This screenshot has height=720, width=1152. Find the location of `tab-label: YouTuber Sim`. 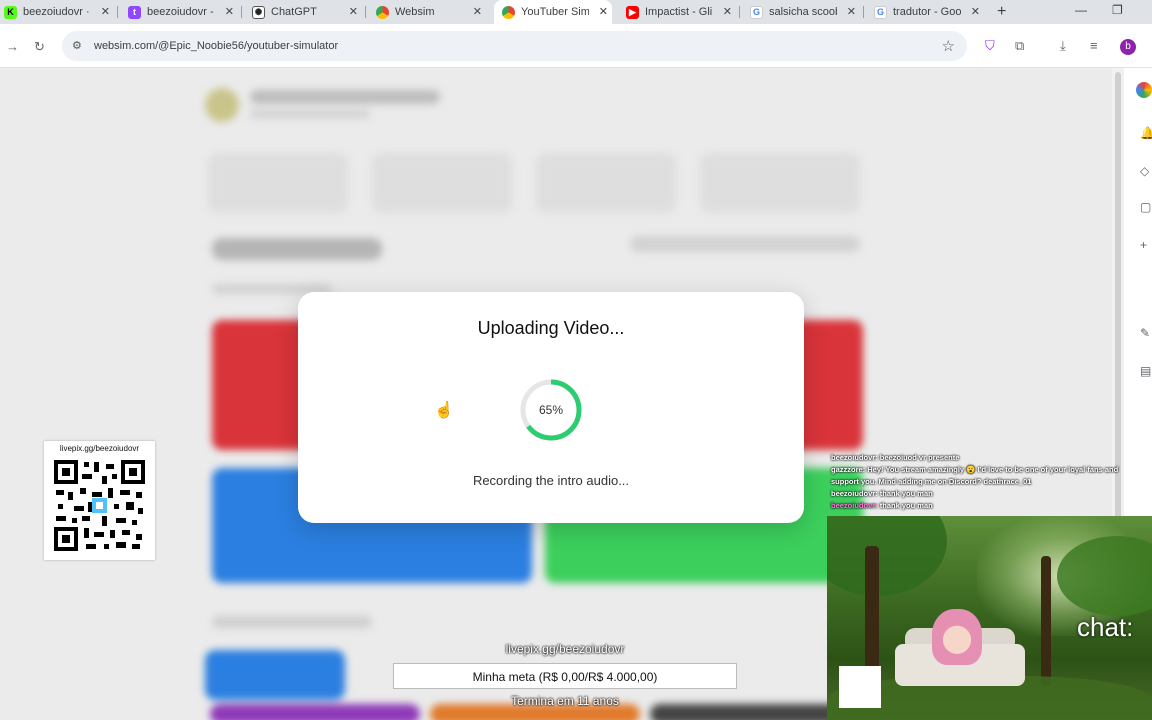

tab-label: YouTuber Sim is located at coordinates (555, 12).